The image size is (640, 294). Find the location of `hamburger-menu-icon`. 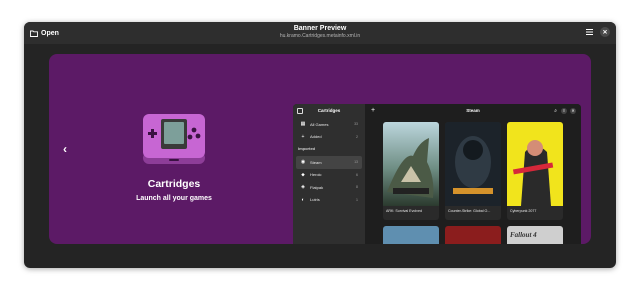

hamburger-menu-icon is located at coordinates (589, 32).